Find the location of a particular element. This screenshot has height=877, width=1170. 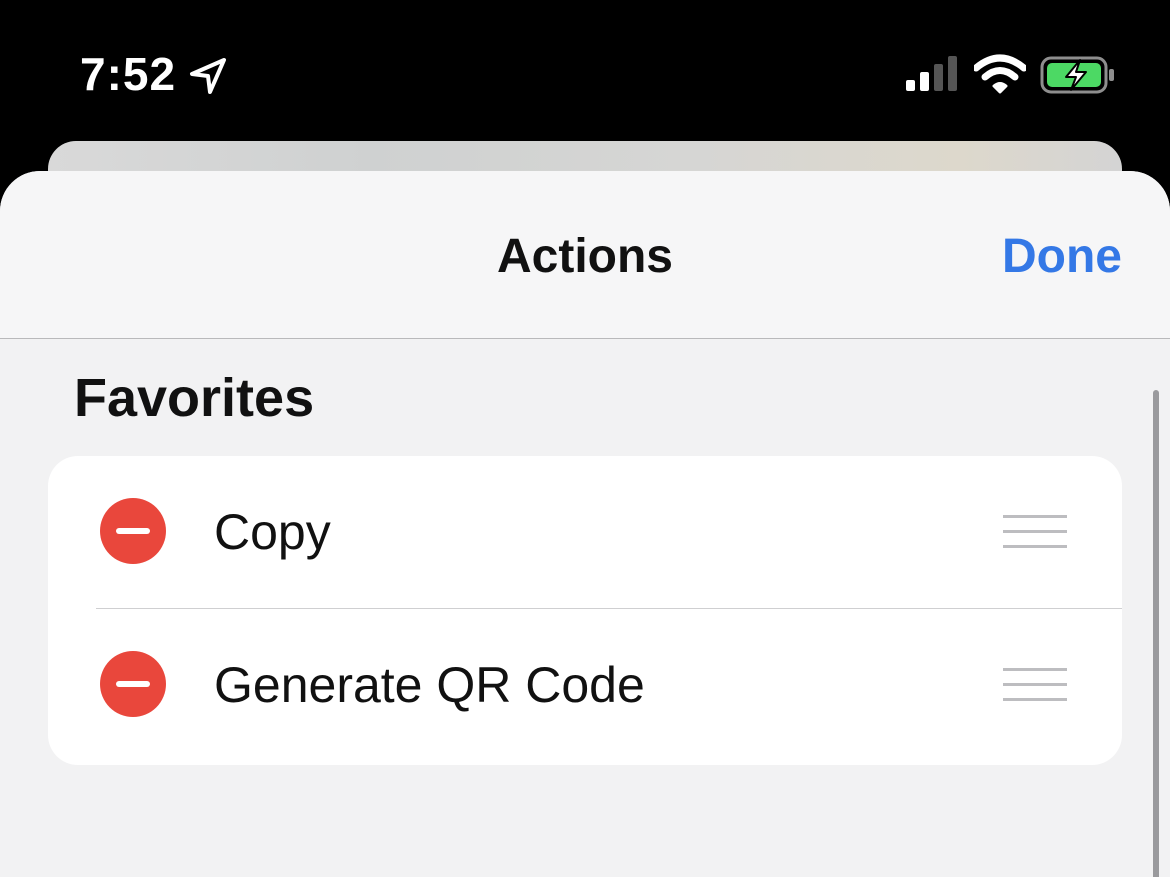

wifi-icon is located at coordinates (1000, 74).